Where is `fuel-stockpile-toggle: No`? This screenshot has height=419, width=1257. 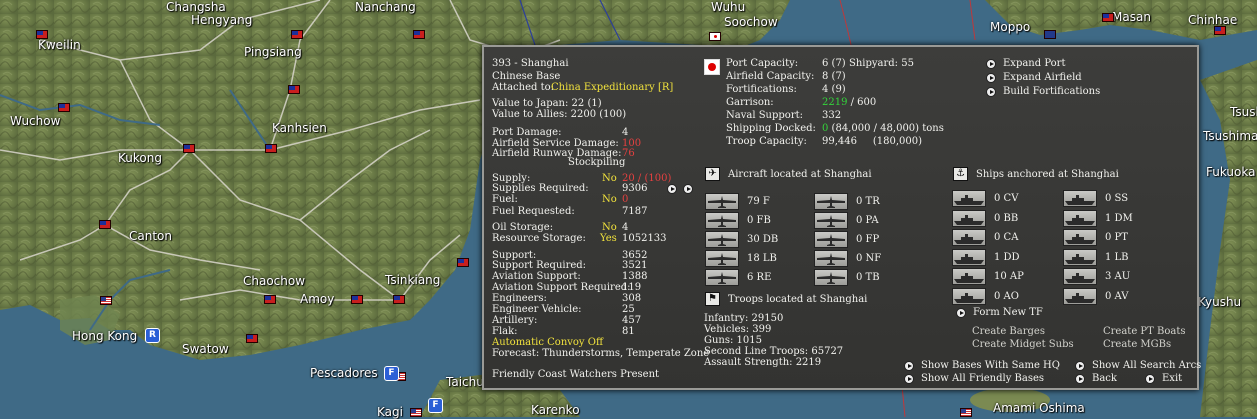 fuel-stockpile-toggle: No is located at coordinates (609, 200).